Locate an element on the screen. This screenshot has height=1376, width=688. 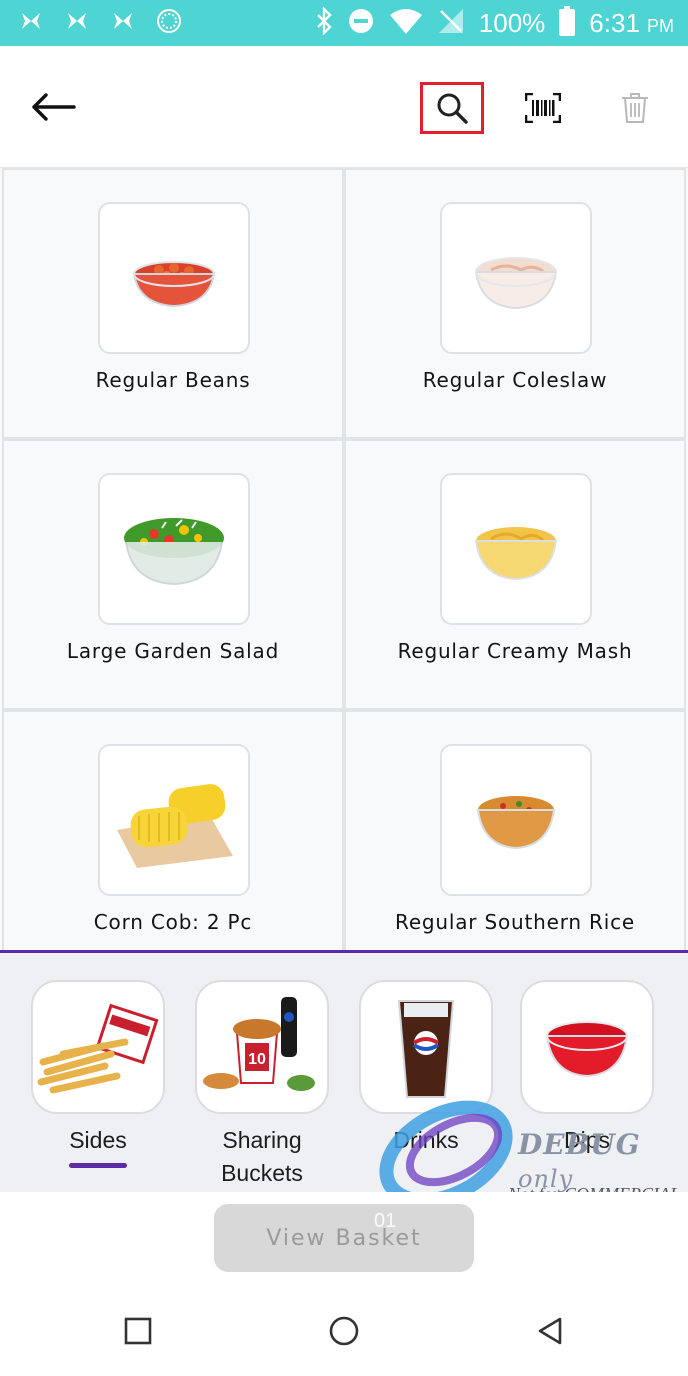
product-name: Regular Coleslaw is located at coordinates (515, 380).